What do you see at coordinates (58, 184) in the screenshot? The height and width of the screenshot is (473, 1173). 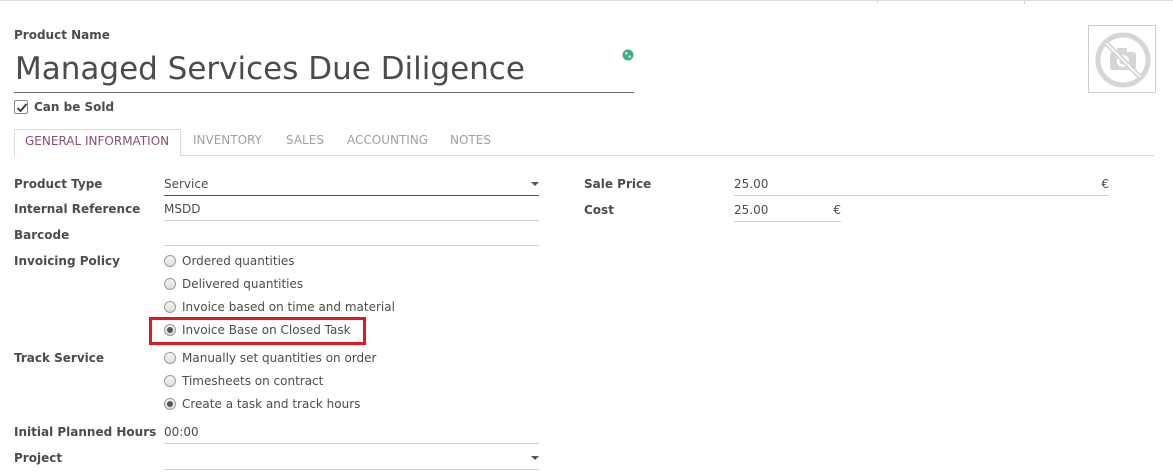 I see `product-type-label: Product Type` at bounding box center [58, 184].